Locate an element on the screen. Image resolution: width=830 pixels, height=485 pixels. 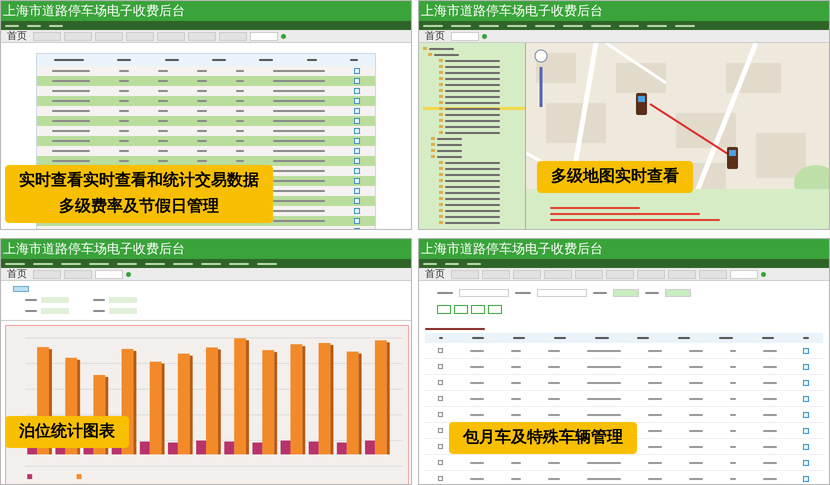
query-button is located at coordinates (21, 289).